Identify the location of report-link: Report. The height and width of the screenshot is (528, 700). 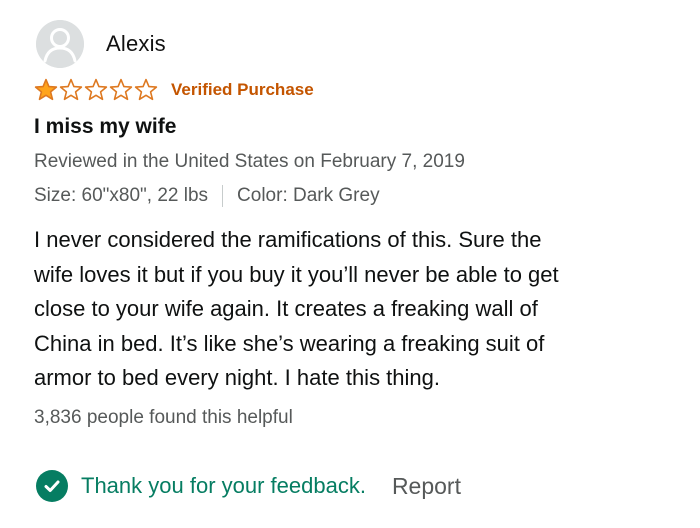
(426, 486).